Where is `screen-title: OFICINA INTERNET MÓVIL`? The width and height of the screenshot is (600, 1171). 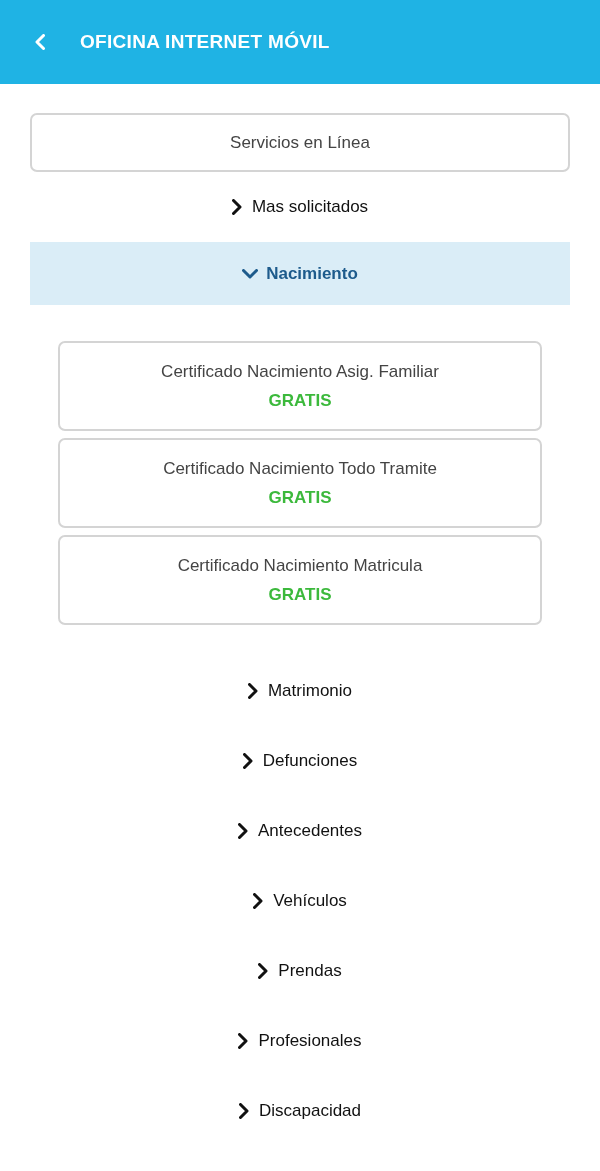
screen-title: OFICINA INTERNET MÓVIL is located at coordinates (205, 41).